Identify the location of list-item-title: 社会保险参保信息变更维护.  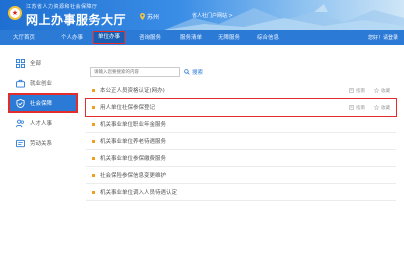
(133, 175).